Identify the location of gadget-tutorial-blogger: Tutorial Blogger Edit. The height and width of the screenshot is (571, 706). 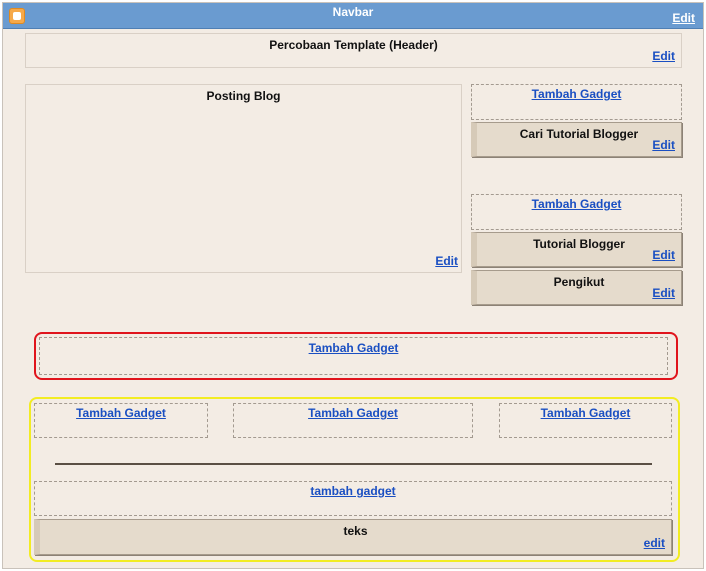
(576, 249).